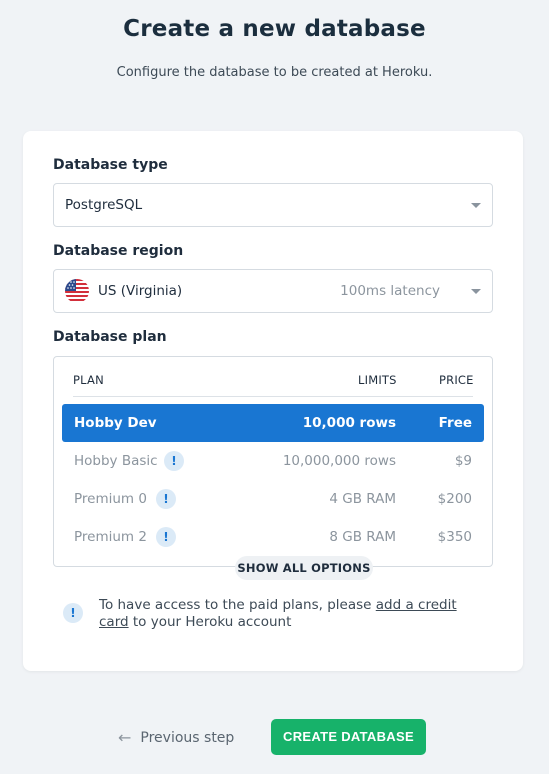 This screenshot has width=549, height=774. I want to click on plan-limits: 8 GB RAM, so click(362, 537).